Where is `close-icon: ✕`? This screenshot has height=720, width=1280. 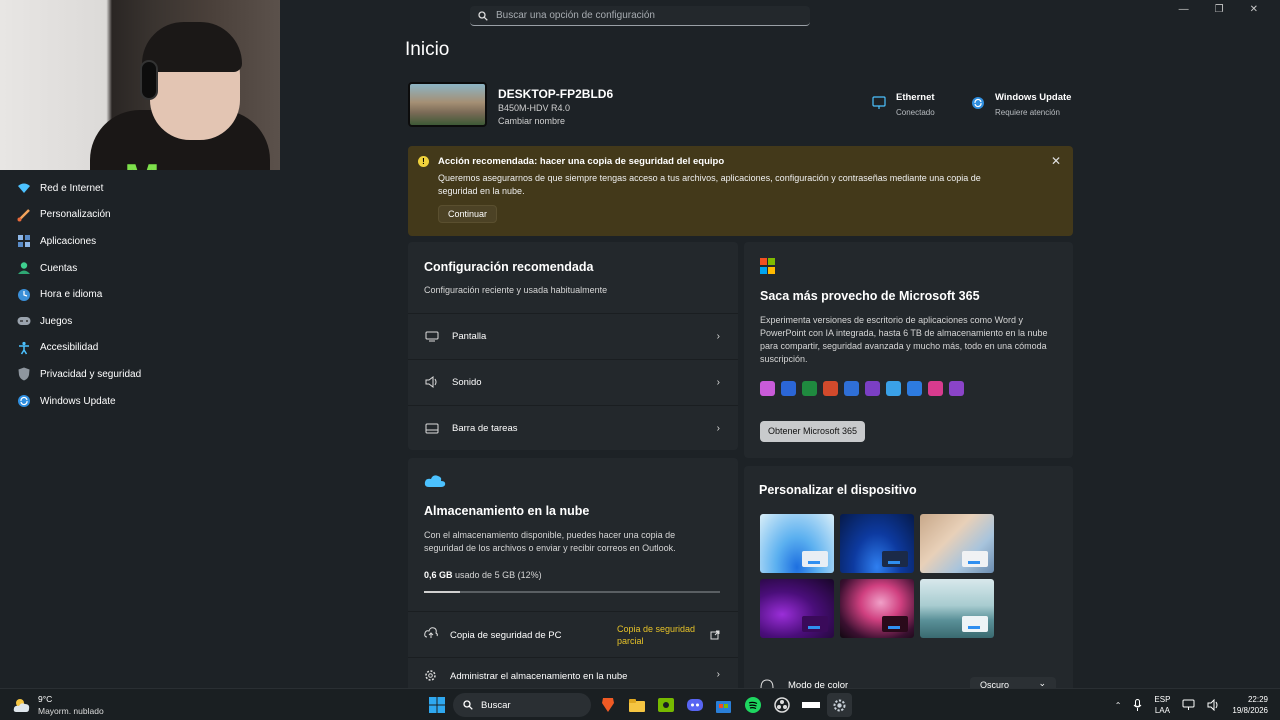 close-icon: ✕ is located at coordinates (1056, 161).